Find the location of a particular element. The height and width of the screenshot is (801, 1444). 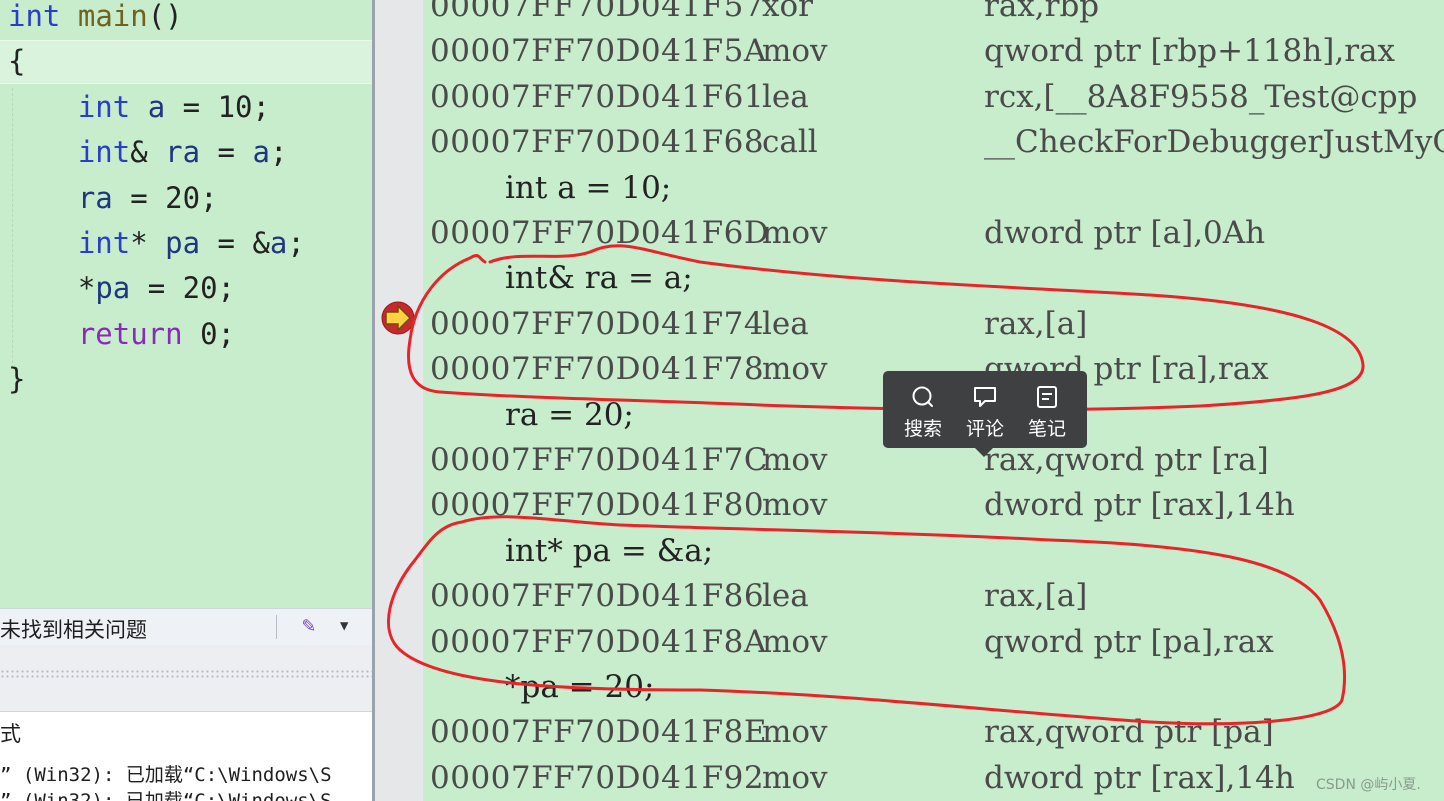

issues-status-text: 未找到相关问题 is located at coordinates (73, 630).